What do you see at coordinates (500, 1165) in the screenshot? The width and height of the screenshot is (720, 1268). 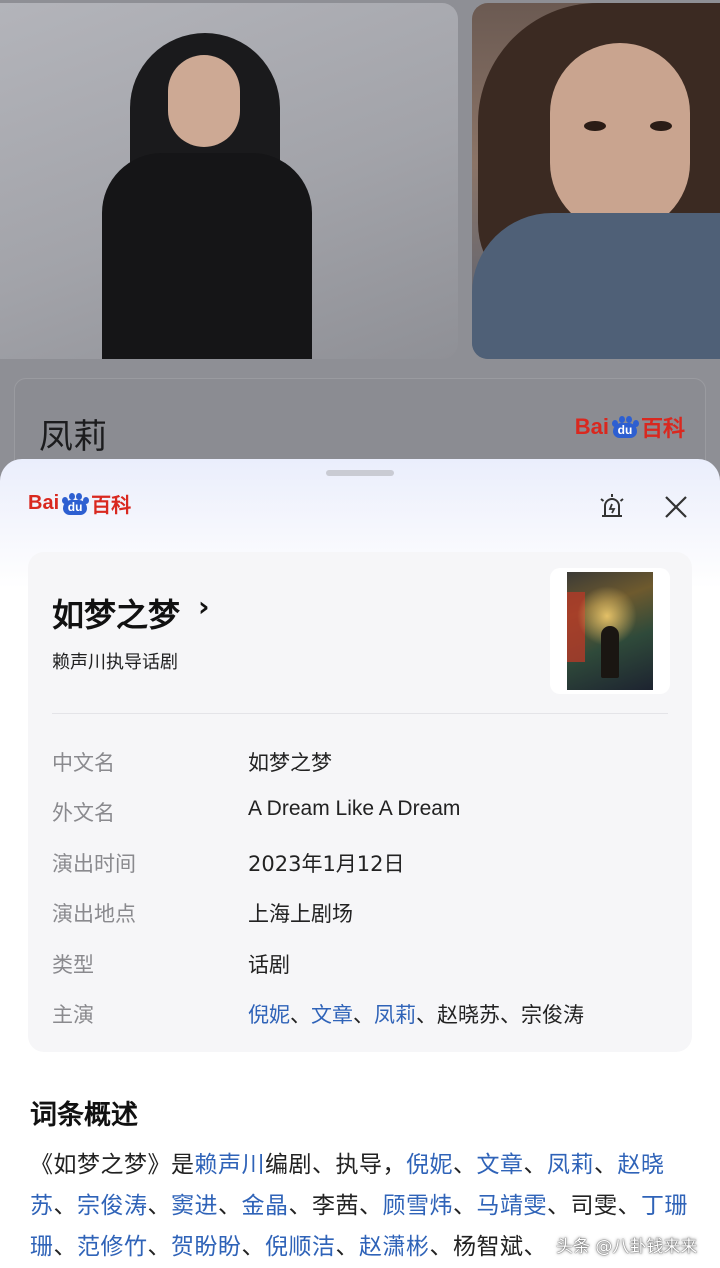 I see `summary-link: 文章` at bounding box center [500, 1165].